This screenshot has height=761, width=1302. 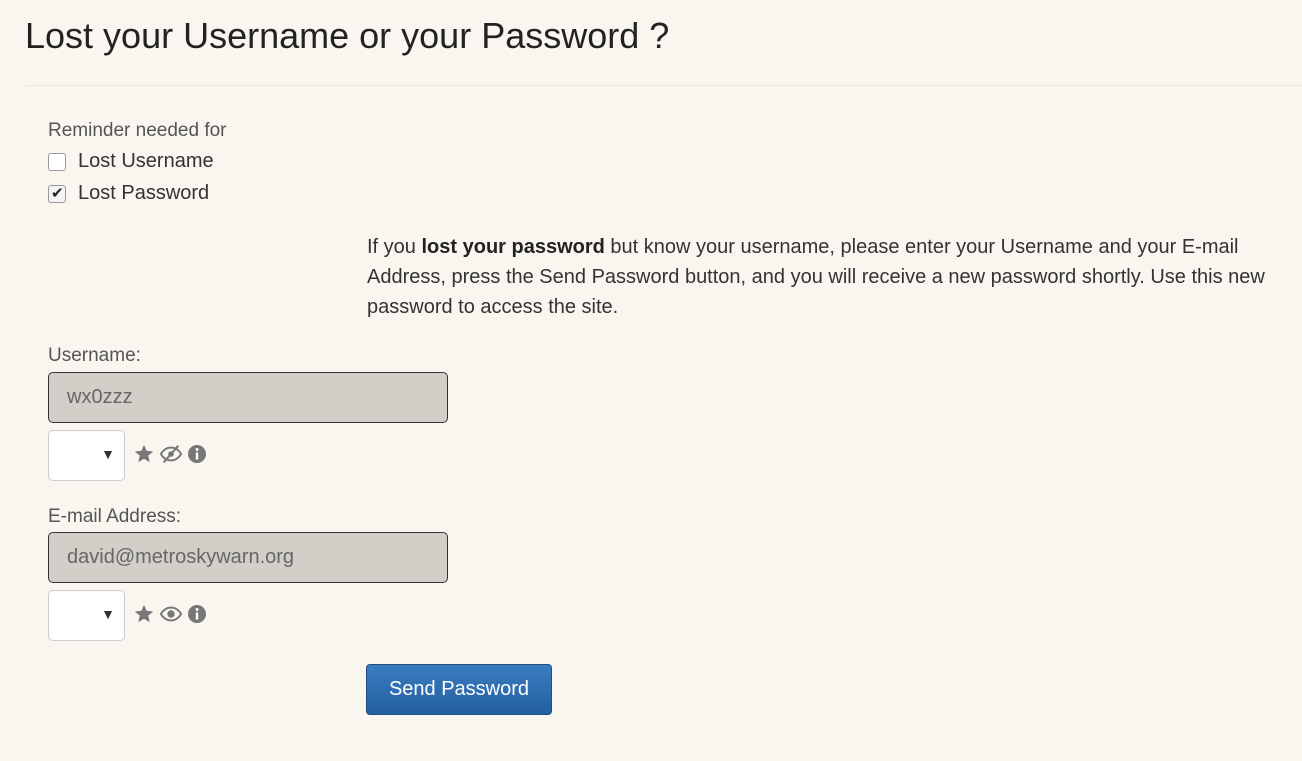 What do you see at coordinates (664, 85) in the screenshot?
I see `title-divider` at bounding box center [664, 85].